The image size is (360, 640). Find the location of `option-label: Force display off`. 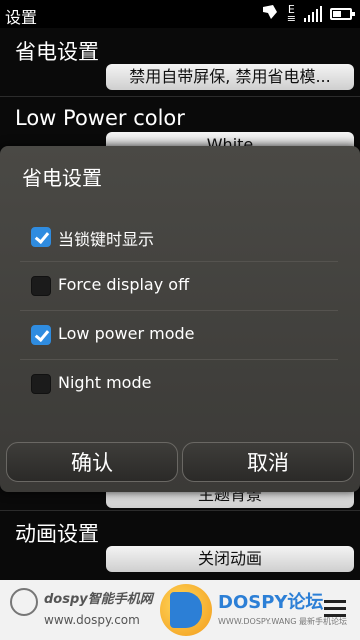

option-label: Force display off is located at coordinates (124, 284).